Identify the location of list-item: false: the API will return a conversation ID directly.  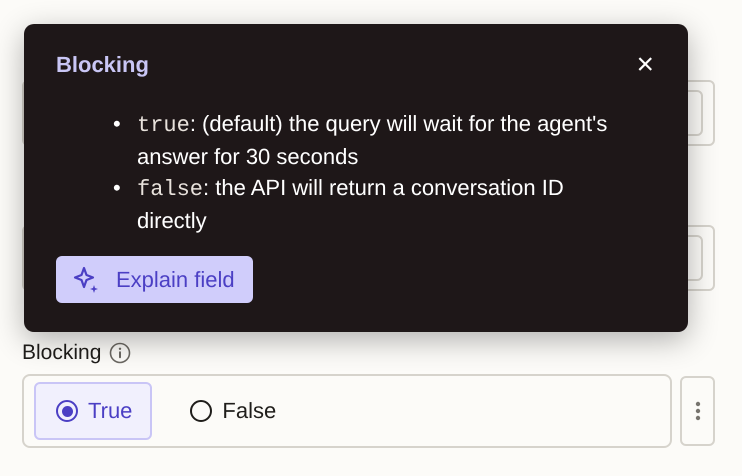
(351, 204).